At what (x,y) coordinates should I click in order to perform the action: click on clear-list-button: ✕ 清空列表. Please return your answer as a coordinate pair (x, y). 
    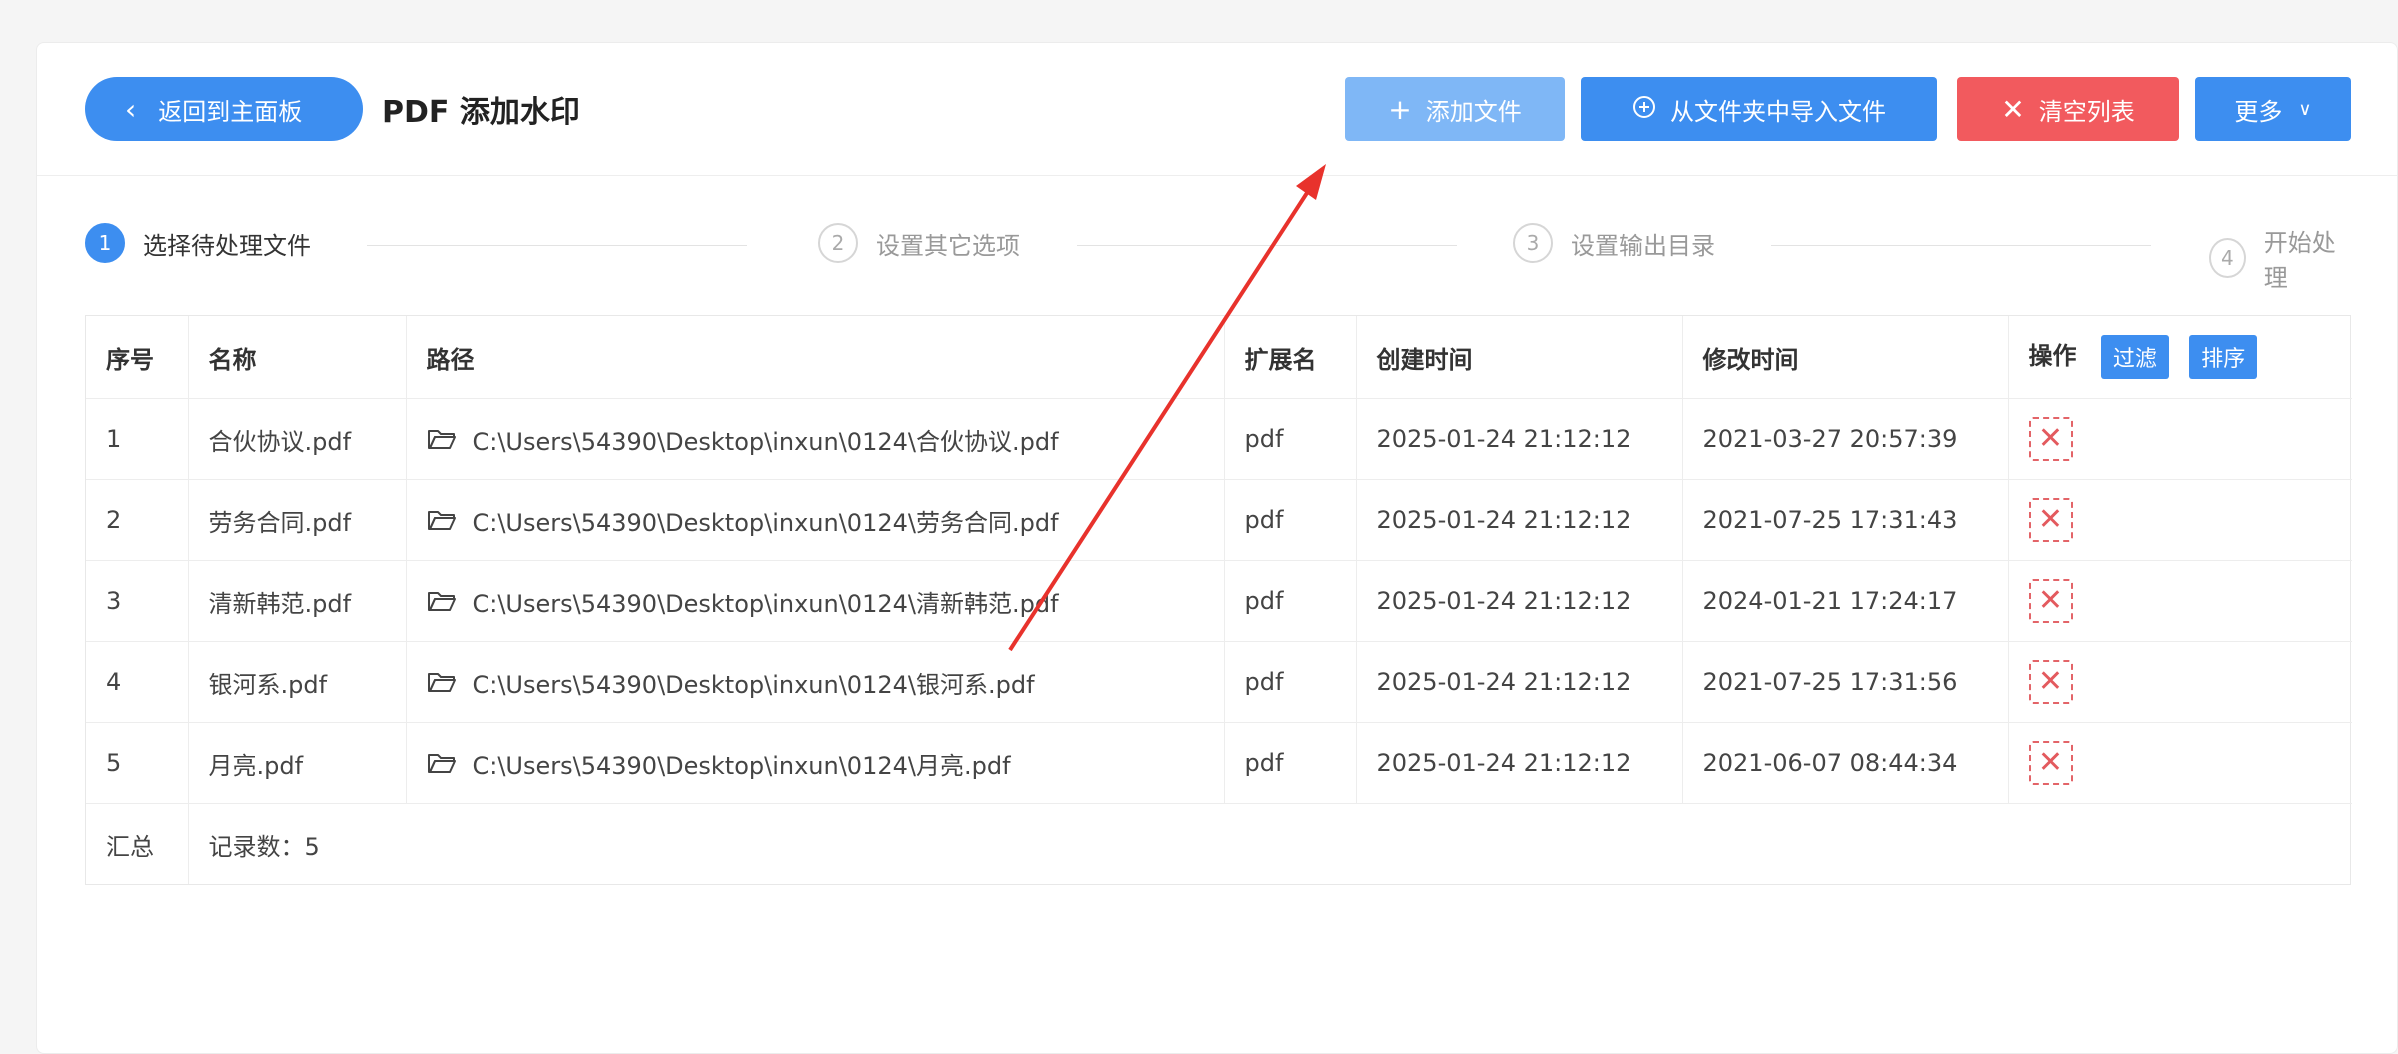
    Looking at the image, I should click on (2068, 109).